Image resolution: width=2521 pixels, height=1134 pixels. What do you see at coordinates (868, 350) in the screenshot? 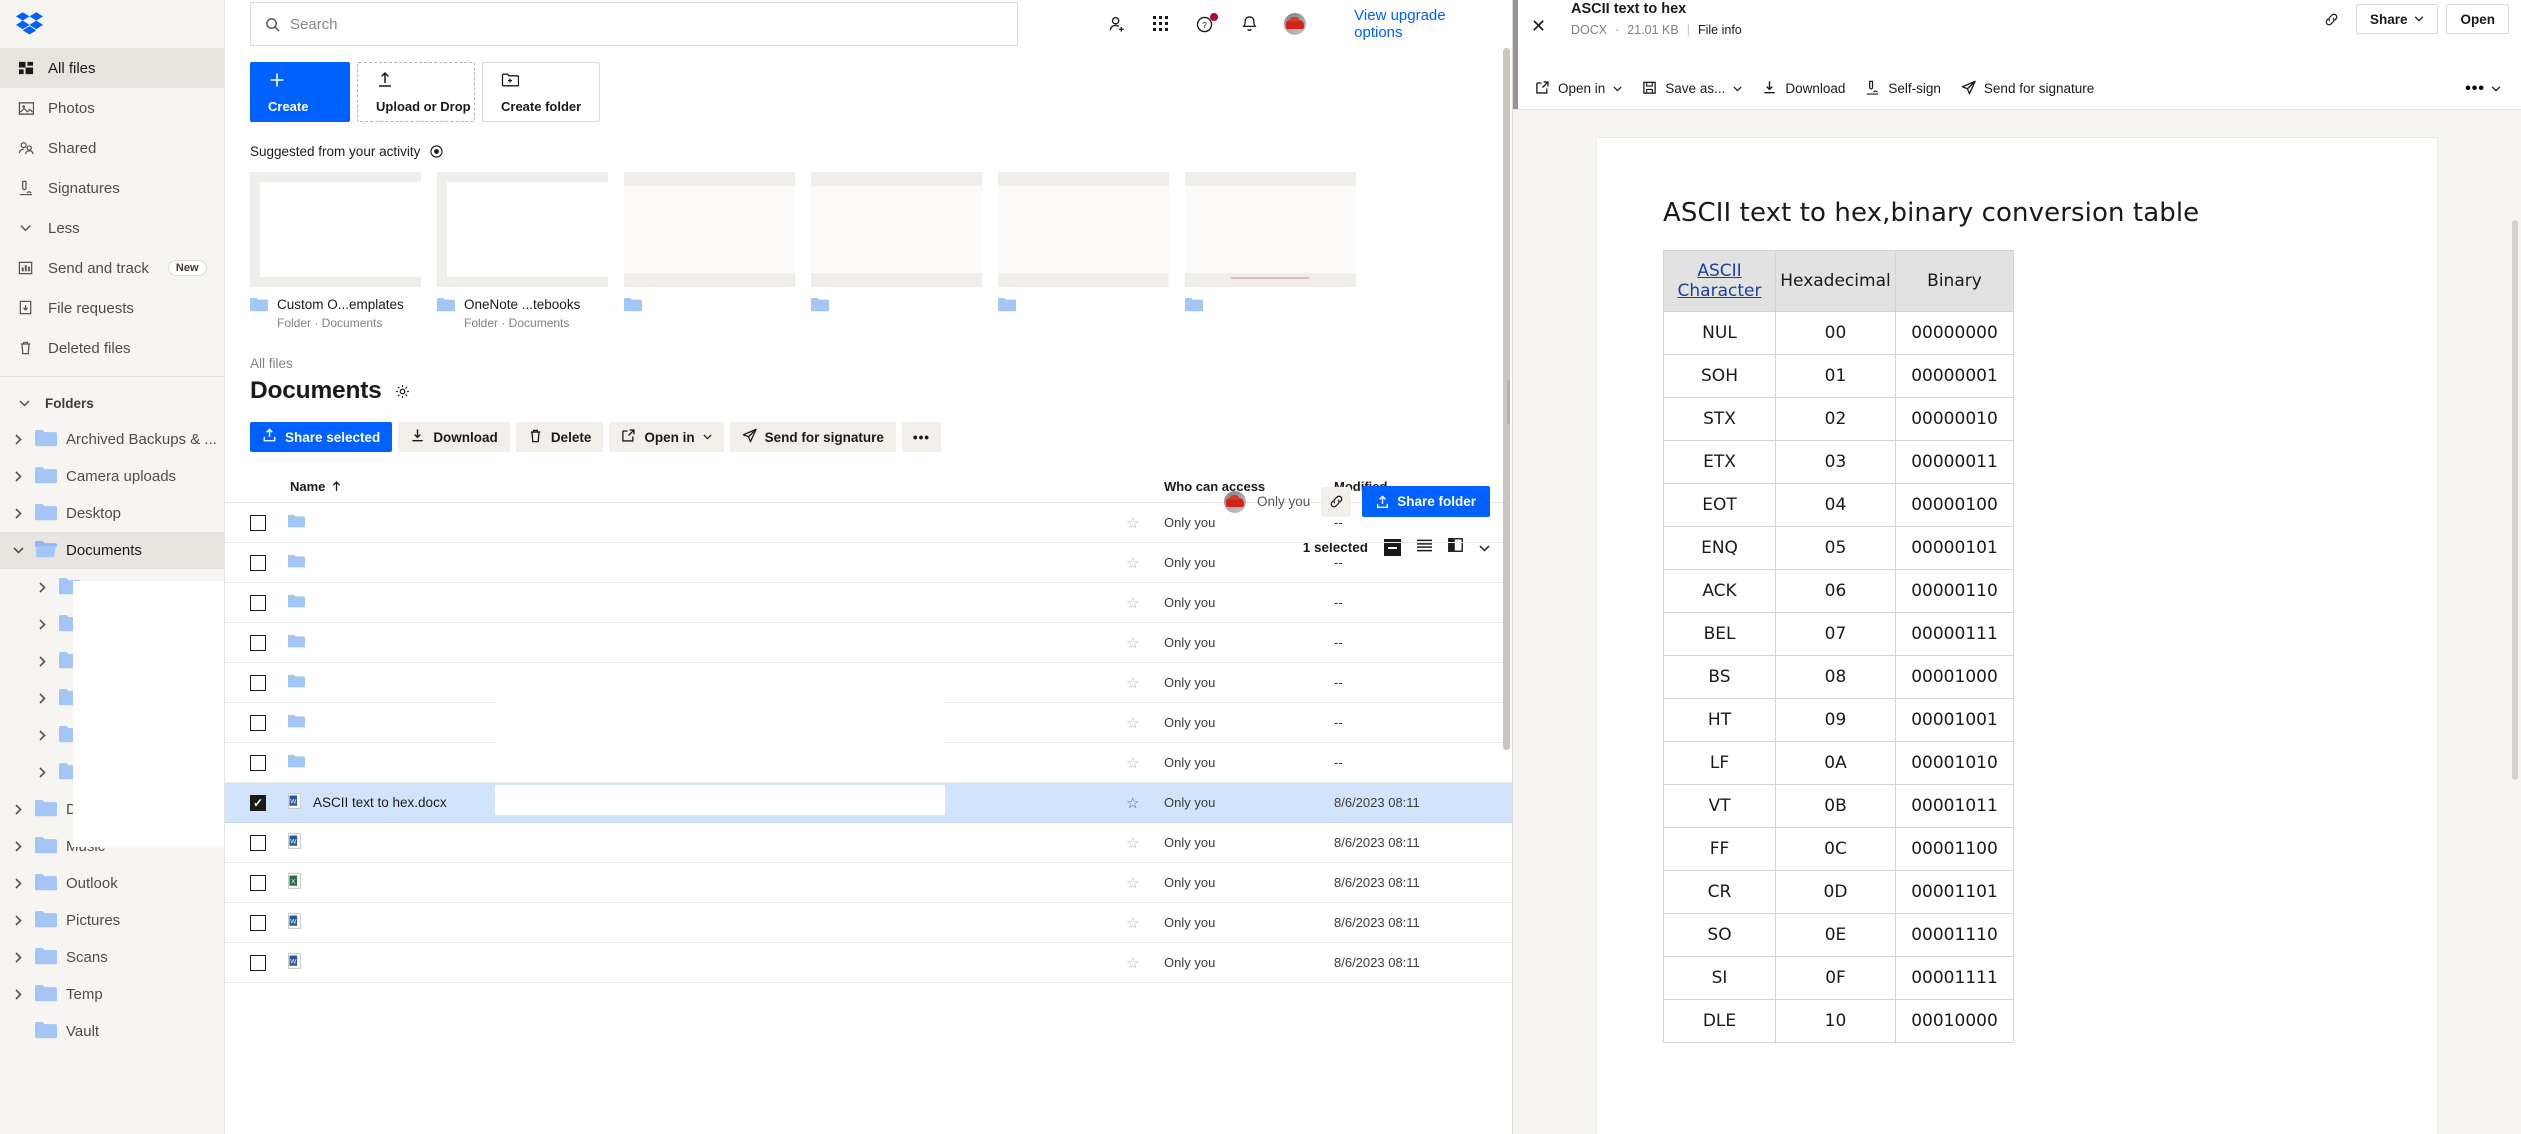
I see `breadcrumb: All files` at bounding box center [868, 350].